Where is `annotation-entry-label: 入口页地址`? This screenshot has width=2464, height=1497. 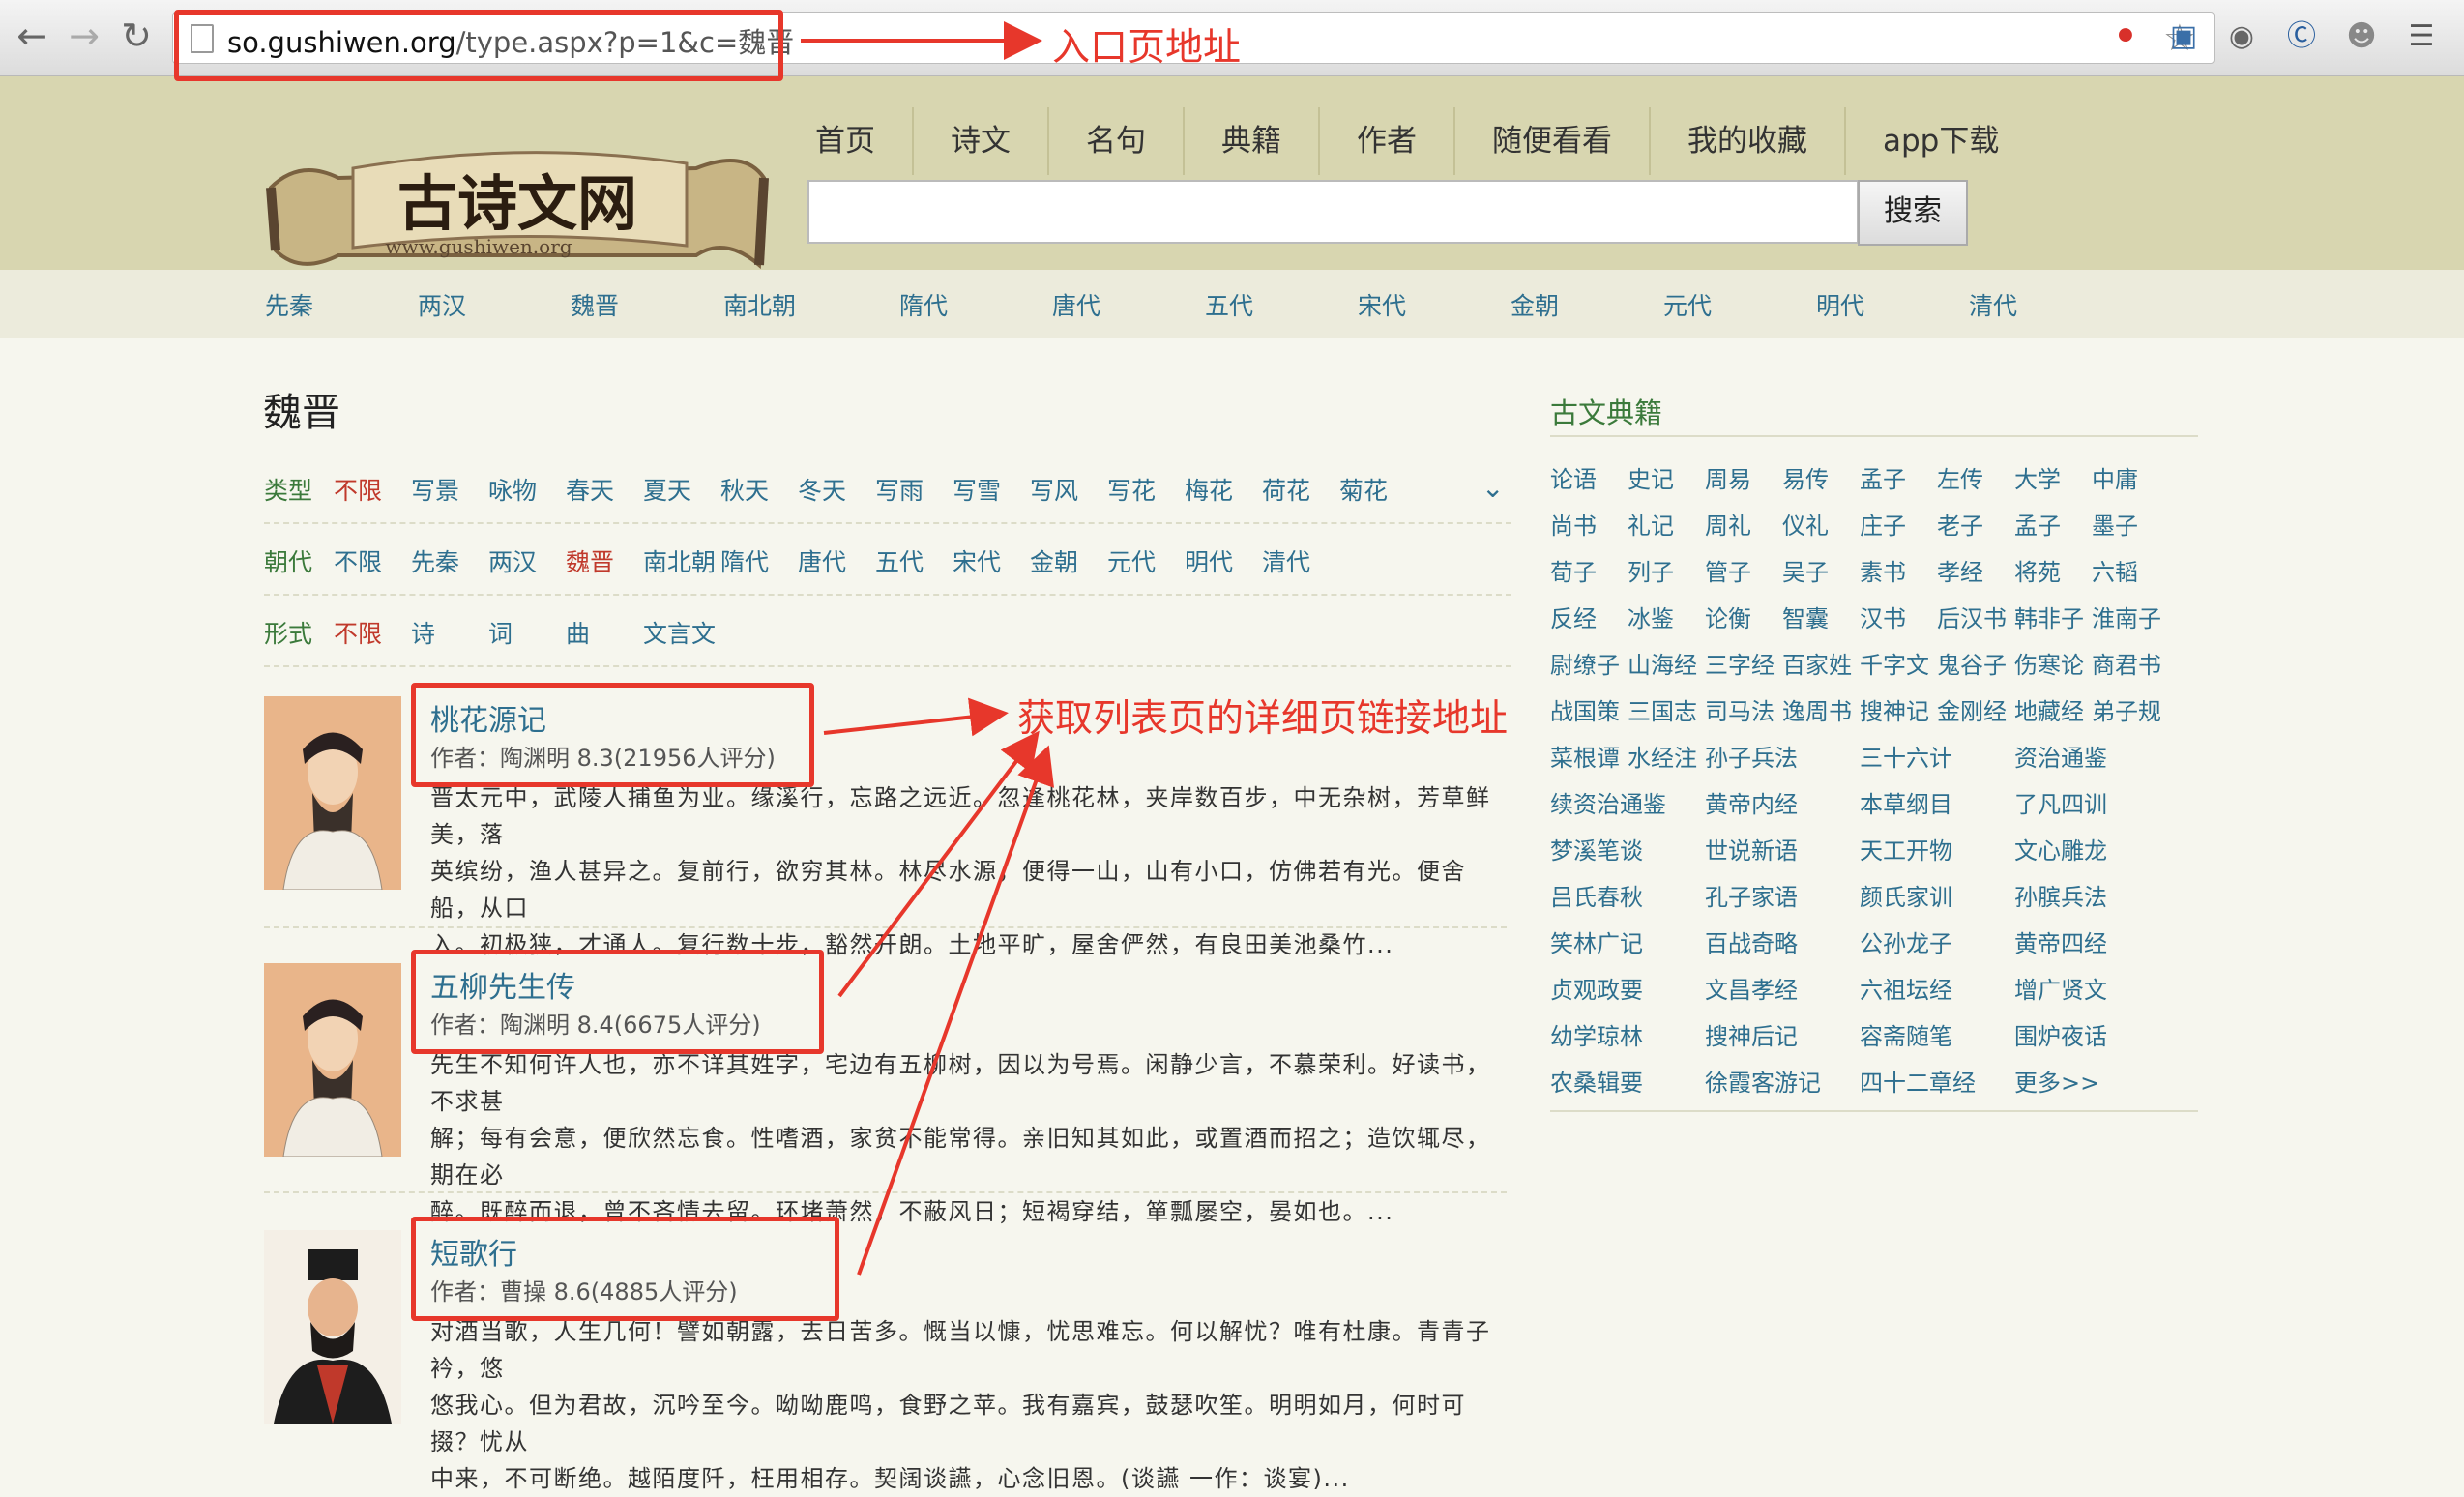 annotation-entry-label: 入口页地址 is located at coordinates (1147, 48).